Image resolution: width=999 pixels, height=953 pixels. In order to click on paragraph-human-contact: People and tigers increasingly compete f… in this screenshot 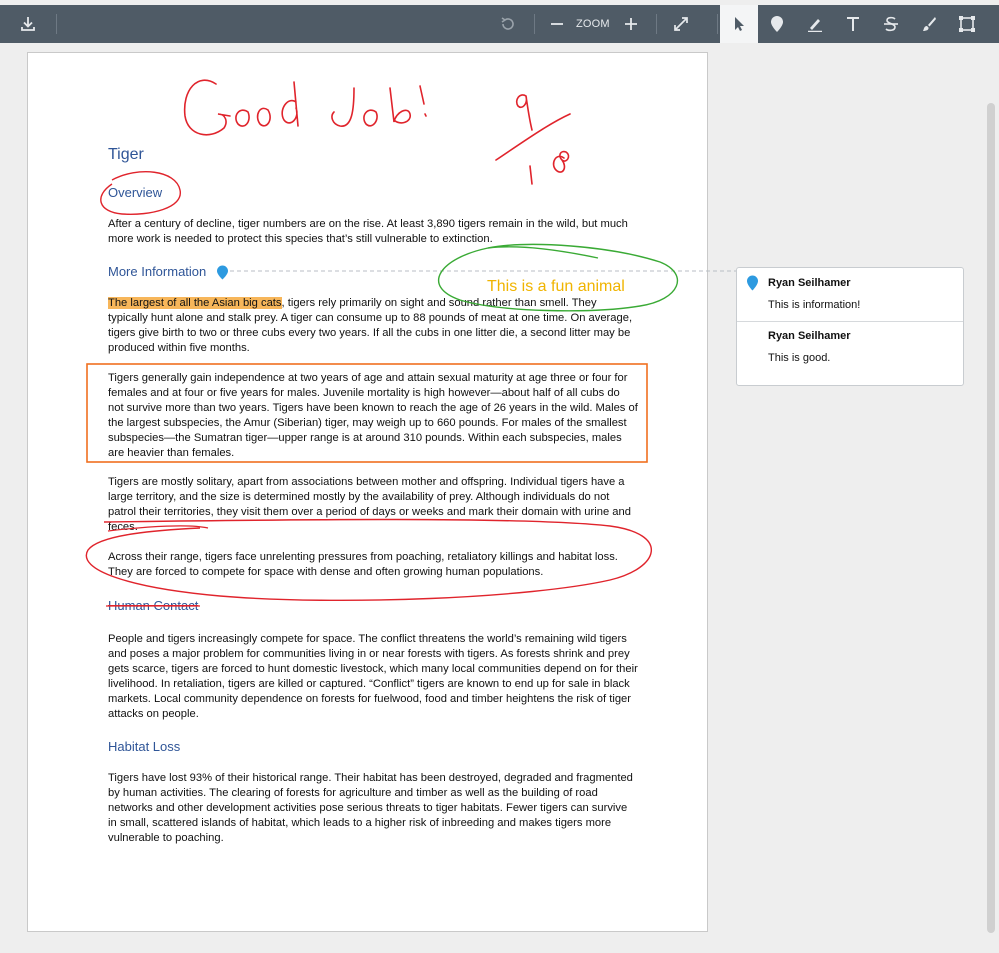, I will do `click(373, 676)`.